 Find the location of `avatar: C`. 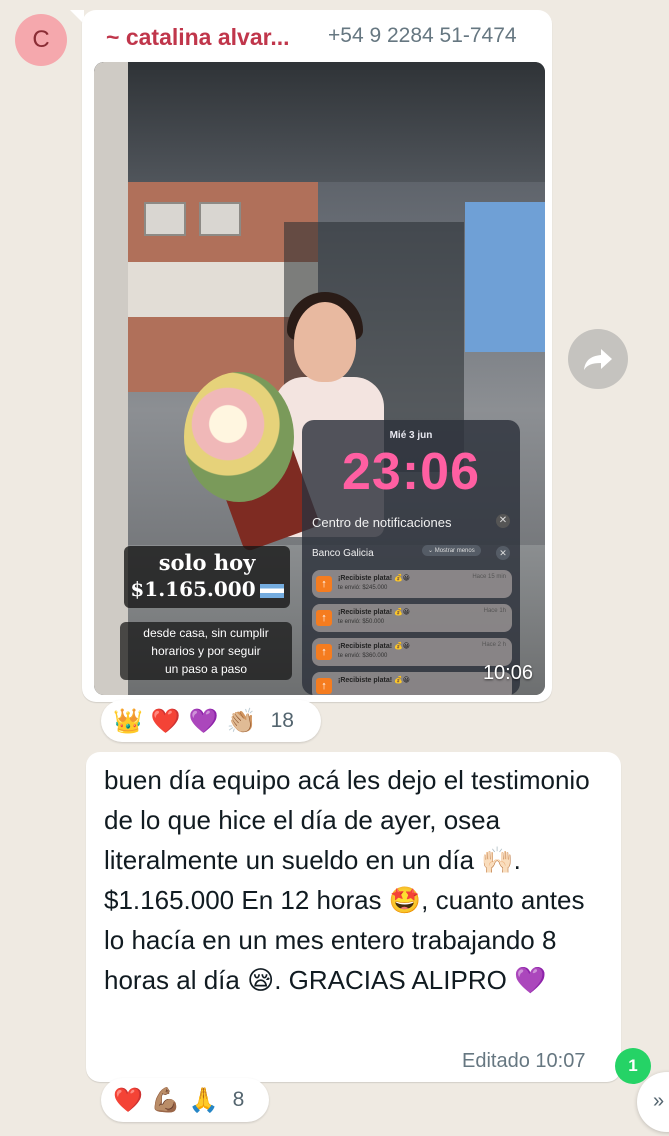

avatar: C is located at coordinates (41, 40).